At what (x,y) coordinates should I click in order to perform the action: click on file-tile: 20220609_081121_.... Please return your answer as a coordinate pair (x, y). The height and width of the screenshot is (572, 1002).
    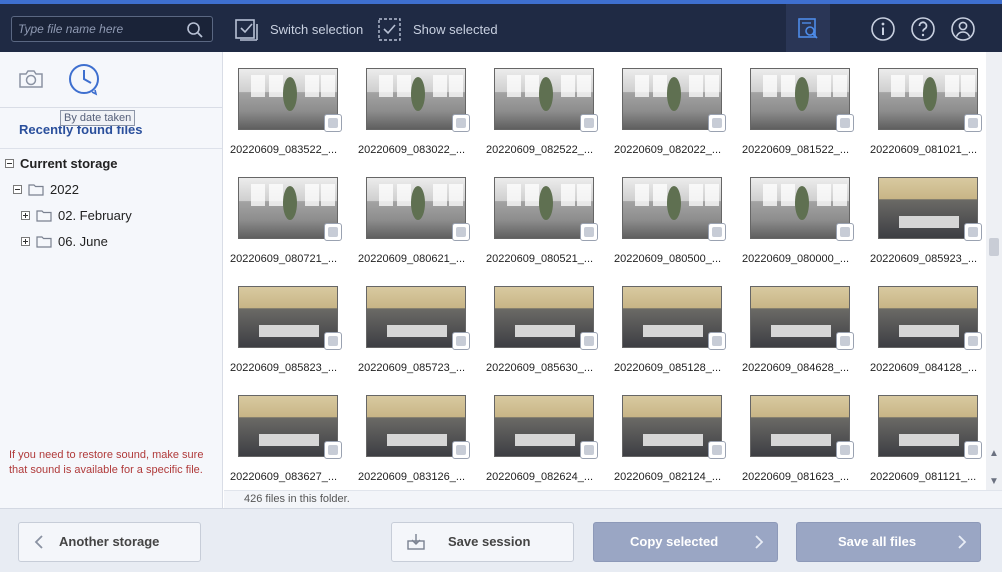
    Looking at the image, I should click on (928, 433).